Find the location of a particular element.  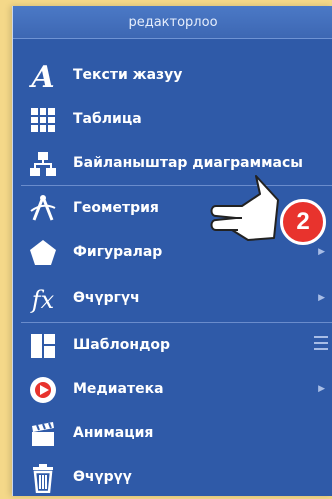

layout-template-icon is located at coordinates (43, 346).